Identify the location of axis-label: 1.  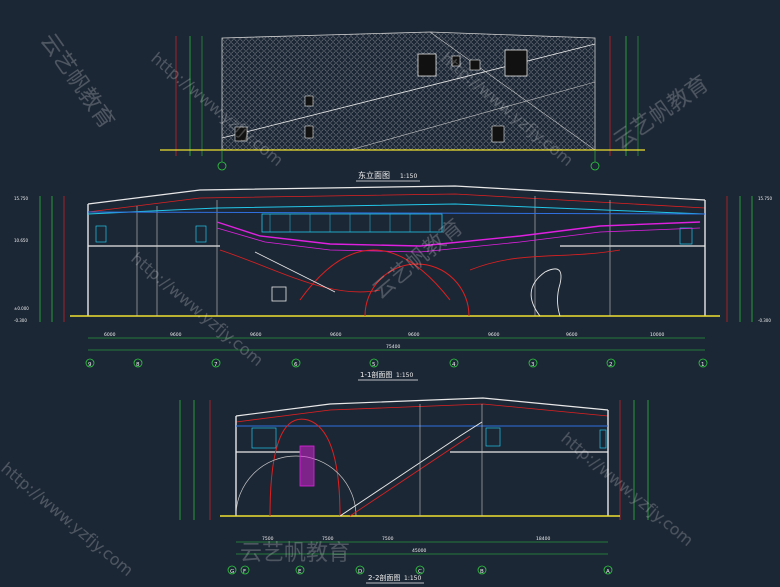
(703, 365).